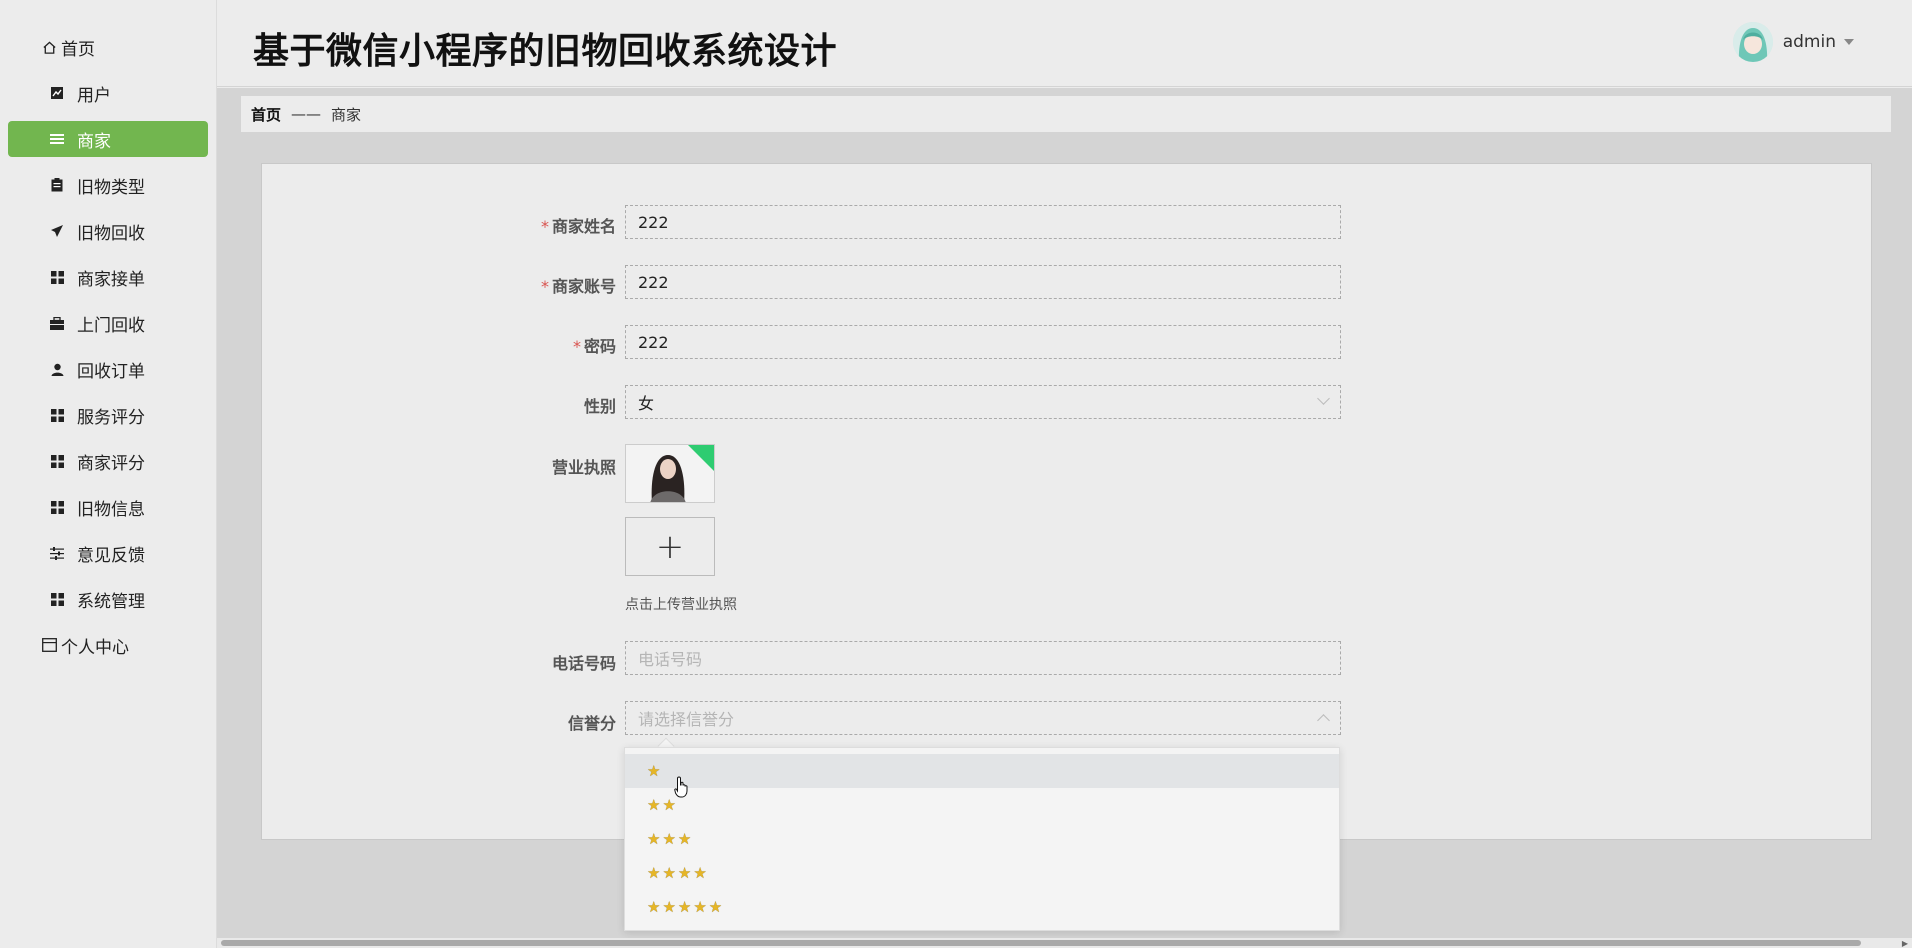 This screenshot has height=948, width=1912. I want to click on username: admin, so click(1809, 42).